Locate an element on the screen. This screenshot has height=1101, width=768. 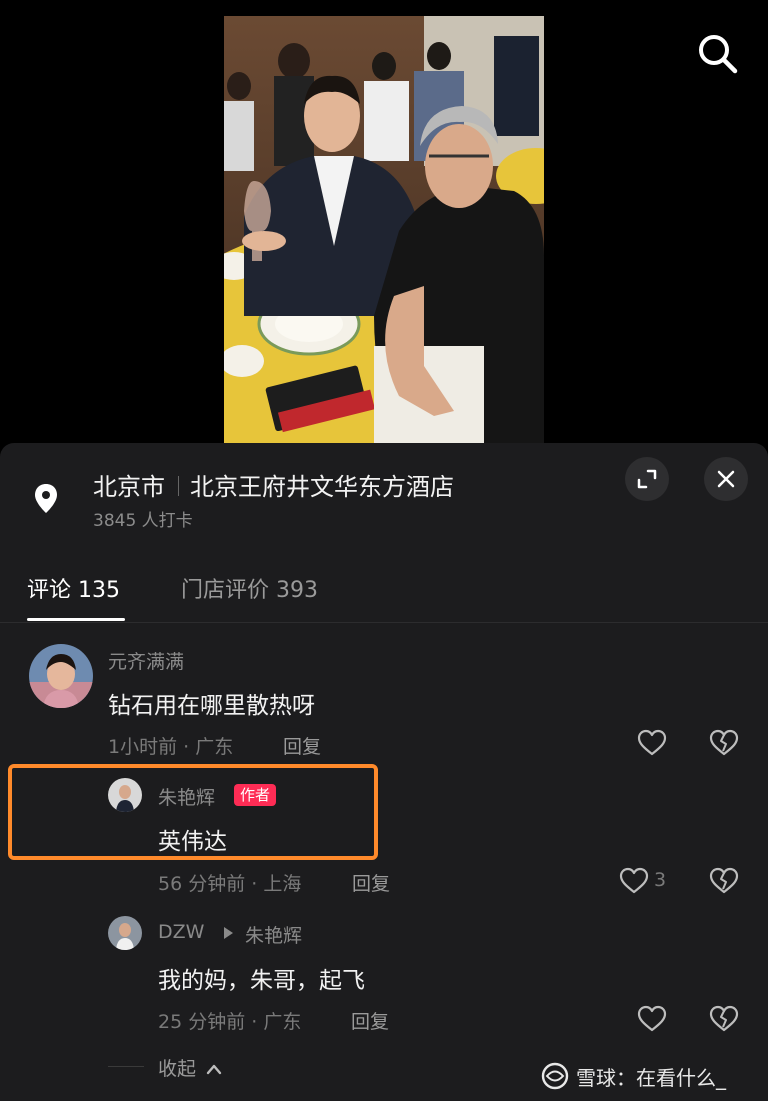
comment-username: 元齐满满 is located at coordinates (146, 660).